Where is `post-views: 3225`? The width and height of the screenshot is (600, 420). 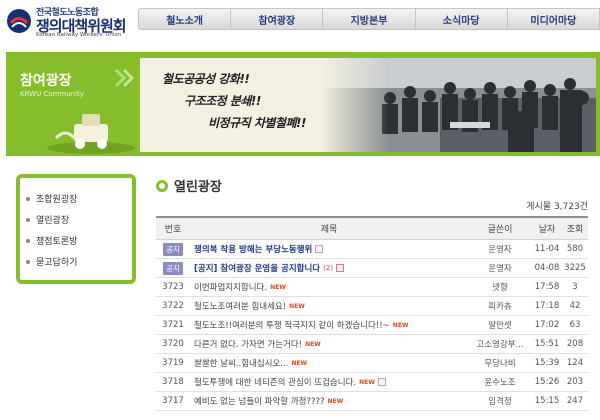
post-views: 3225 is located at coordinates (575, 268).